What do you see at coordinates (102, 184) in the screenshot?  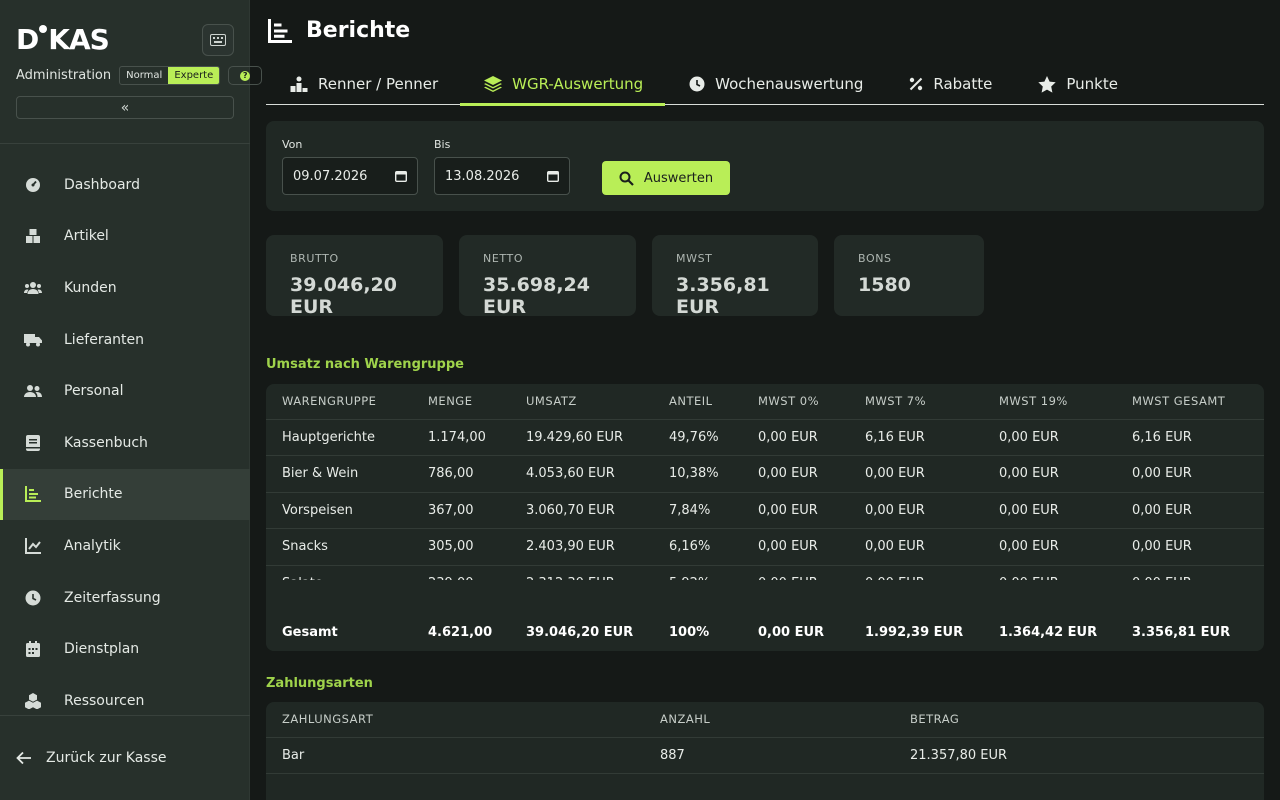 I see `sidebar-item-label: Dashboard` at bounding box center [102, 184].